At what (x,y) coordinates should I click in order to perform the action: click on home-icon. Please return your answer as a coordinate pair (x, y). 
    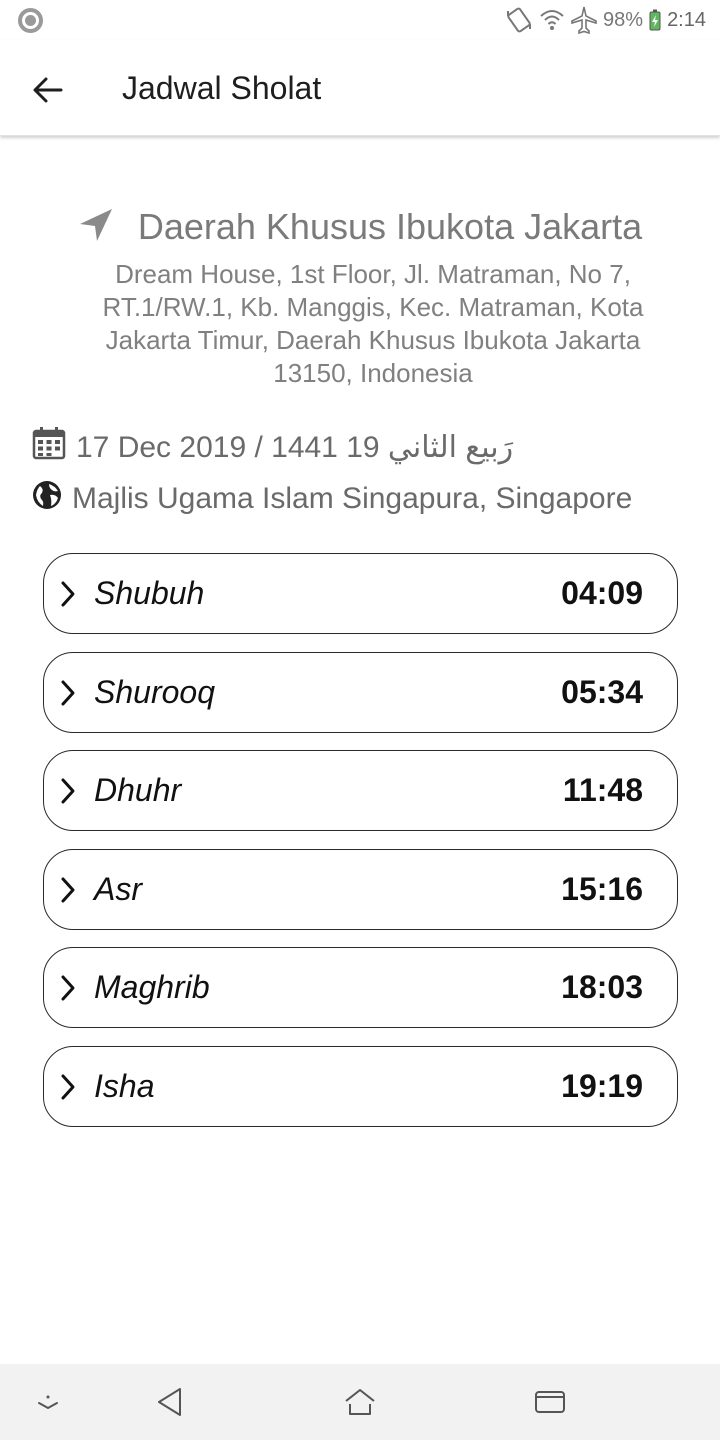
    Looking at the image, I should click on (360, 1402).